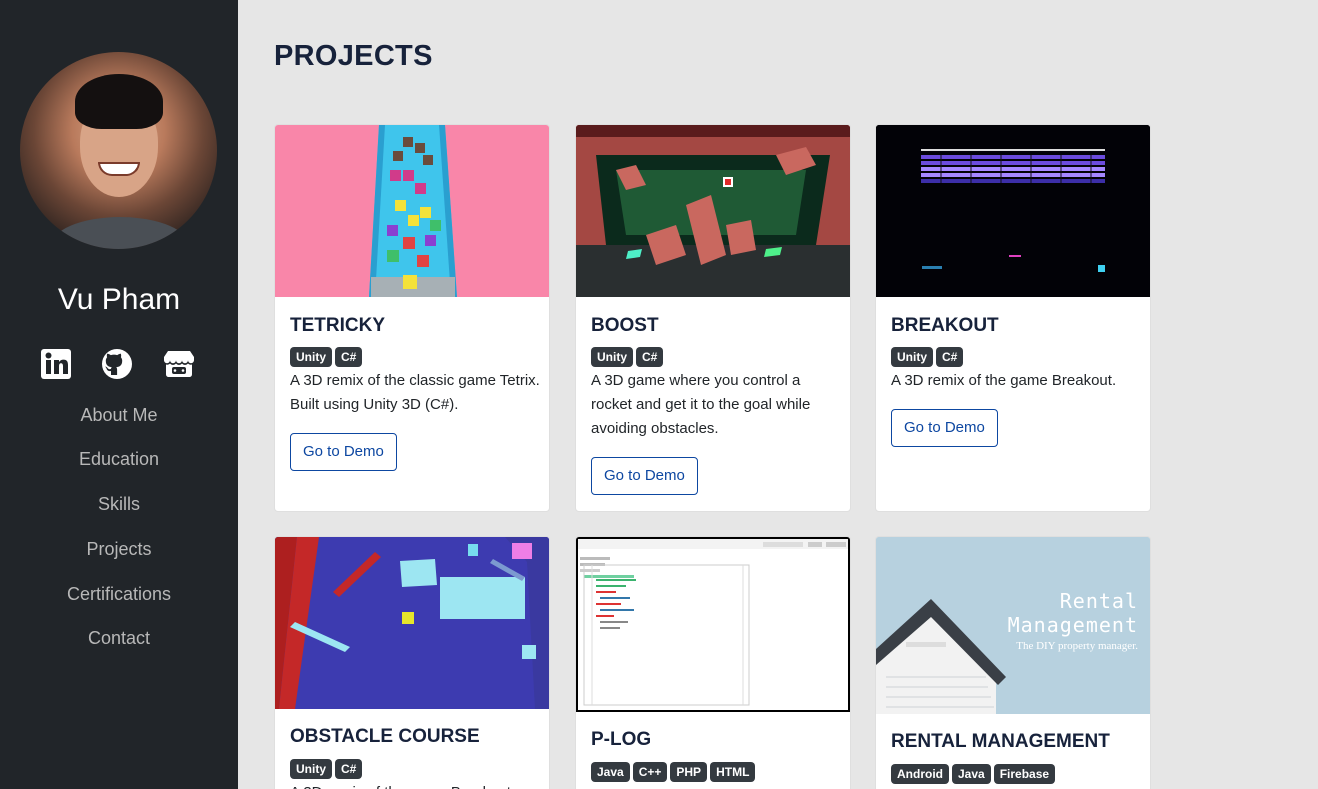  I want to click on project-tags: Android Java Firebase, so click(974, 774).